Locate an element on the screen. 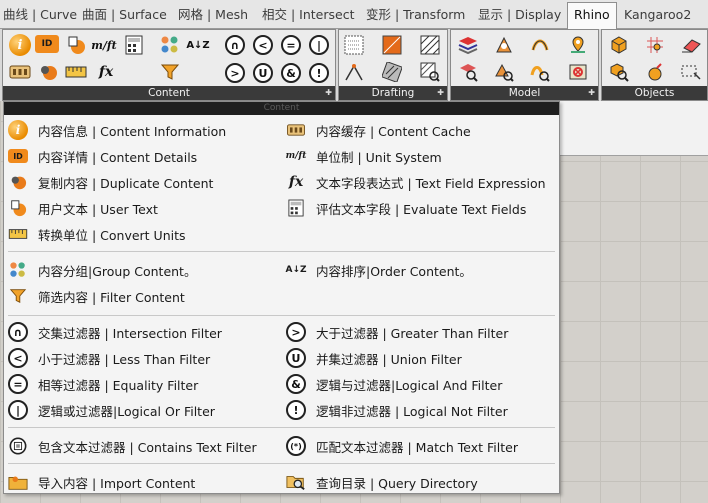 The height and width of the screenshot is (503, 708). menu-item-logical-and-filter: & 逻辑与过滤器|Logical And Filter is located at coordinates (394, 384).